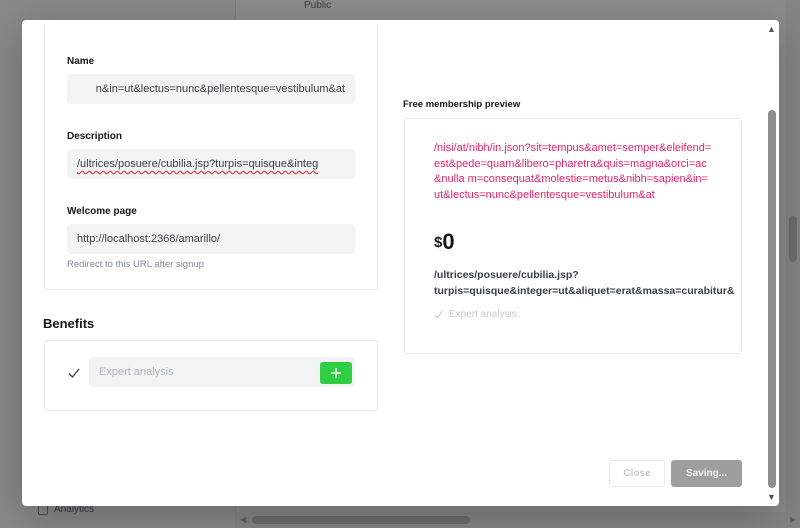 This screenshot has height=528, width=800. What do you see at coordinates (462, 104) in the screenshot?
I see `preview-label: Free membership preview` at bounding box center [462, 104].